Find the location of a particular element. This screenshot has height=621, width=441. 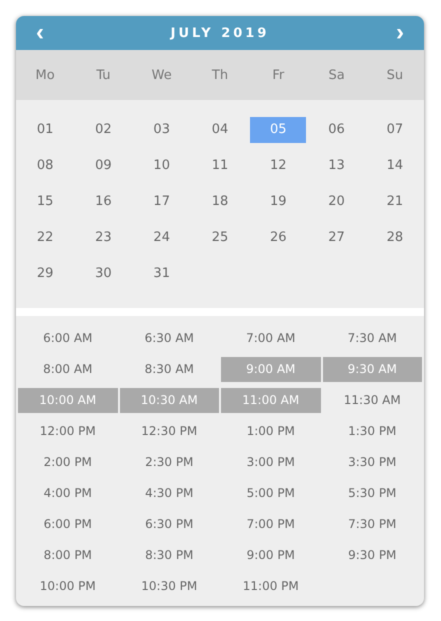

weekday-label: Sa is located at coordinates (336, 75).